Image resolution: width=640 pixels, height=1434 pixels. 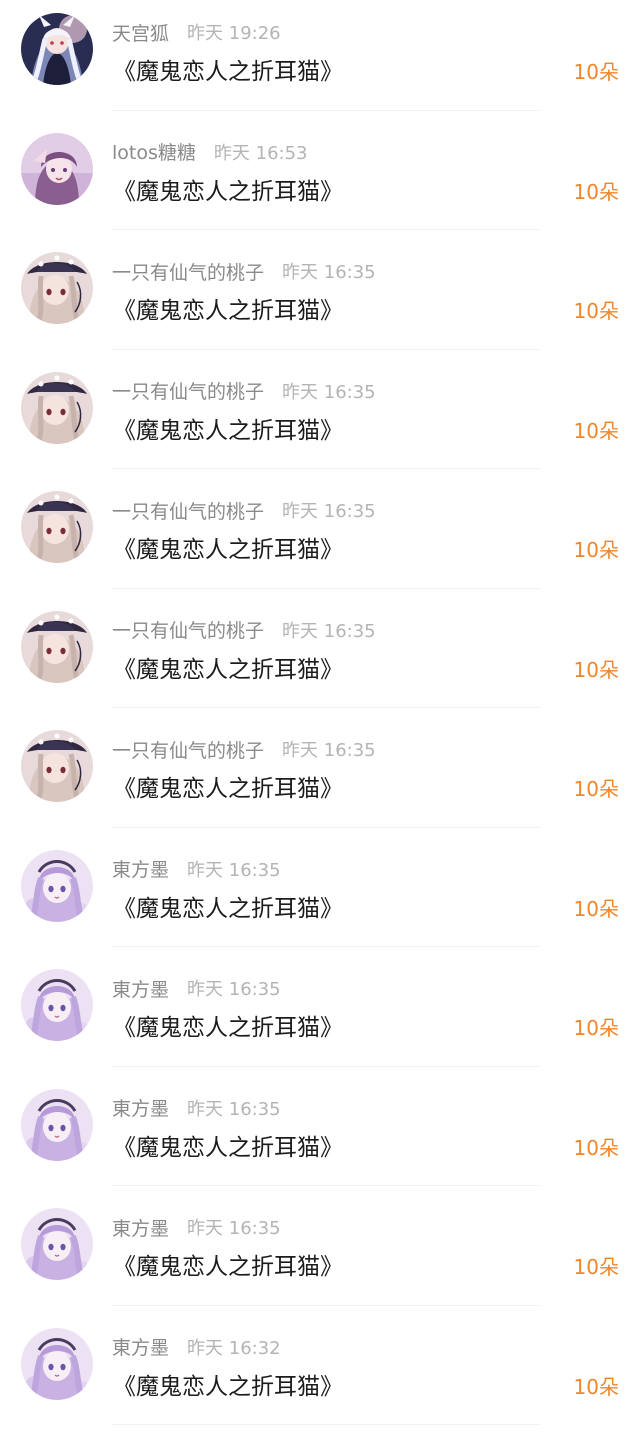 I want to click on timestamp: 昨天 16:53, so click(x=261, y=152).